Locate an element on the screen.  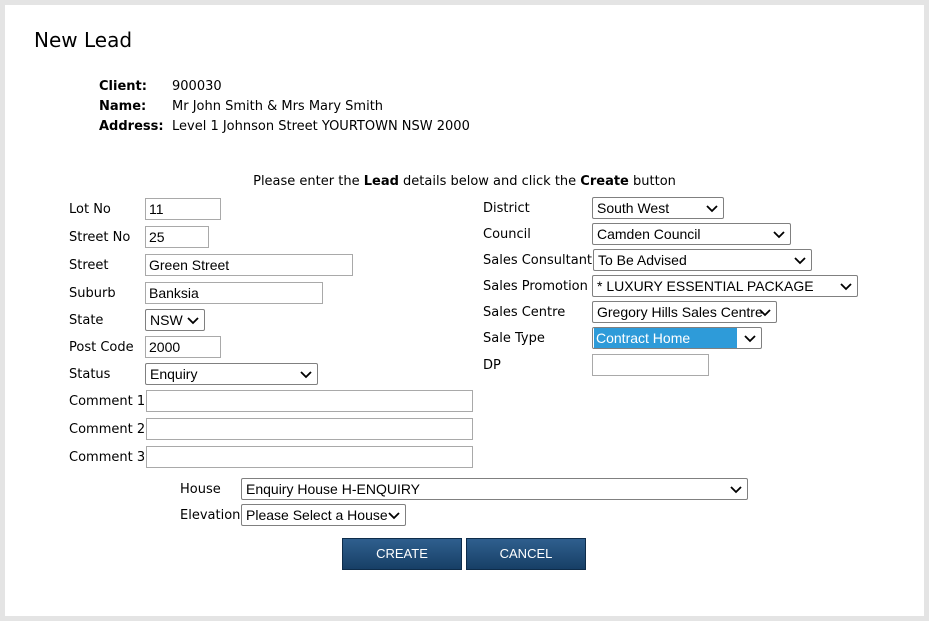
name-label: Name: is located at coordinates (123, 106).